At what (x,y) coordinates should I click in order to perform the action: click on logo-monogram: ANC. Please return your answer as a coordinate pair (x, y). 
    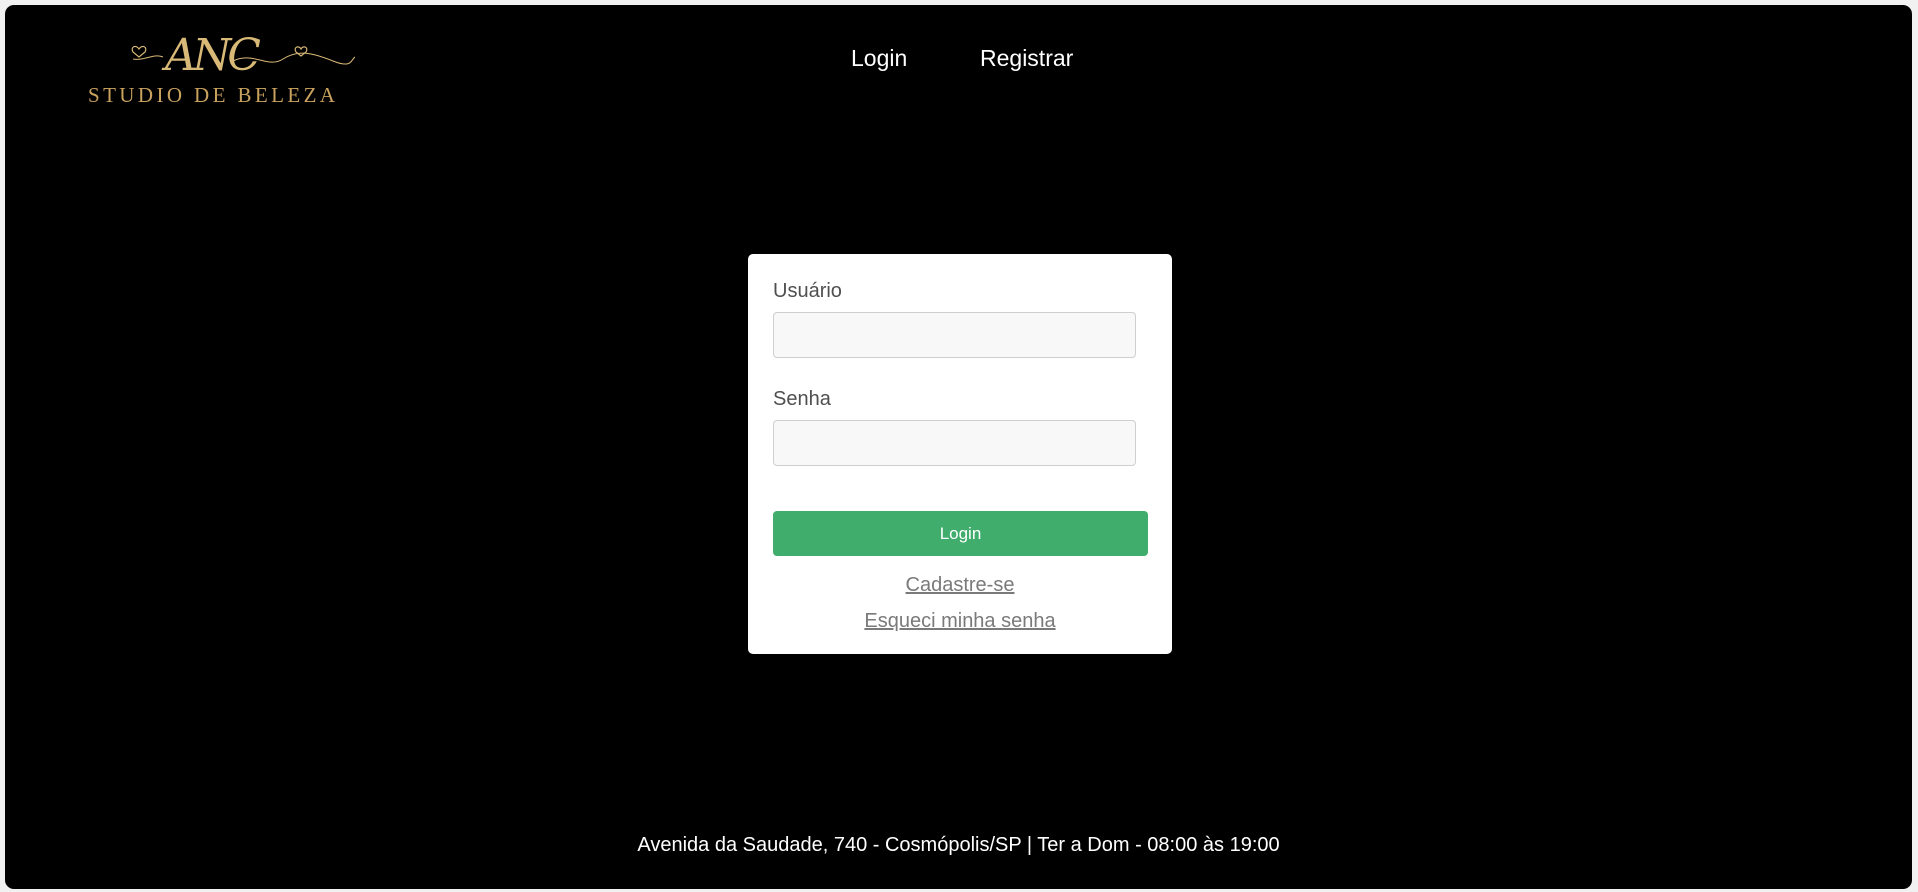
    Looking at the image, I should click on (213, 55).